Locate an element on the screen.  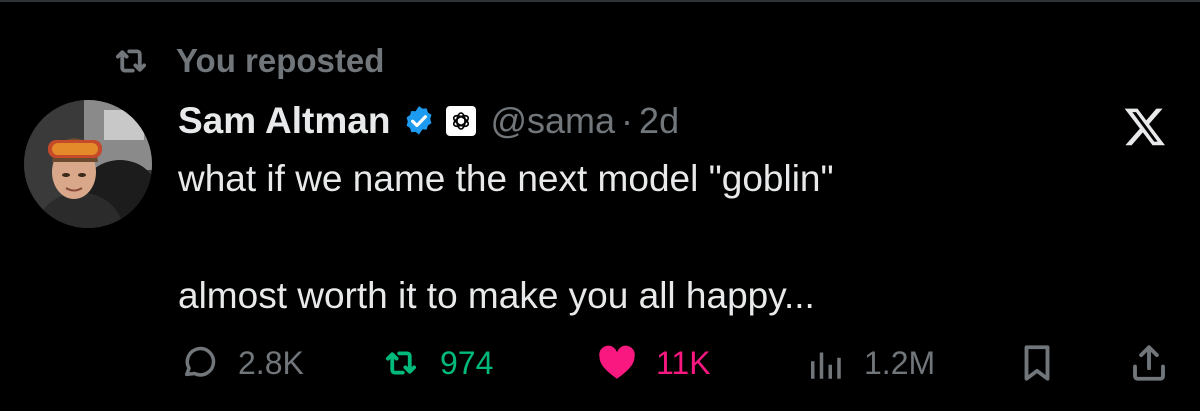
x-logo-icon is located at coordinates (1145, 126).